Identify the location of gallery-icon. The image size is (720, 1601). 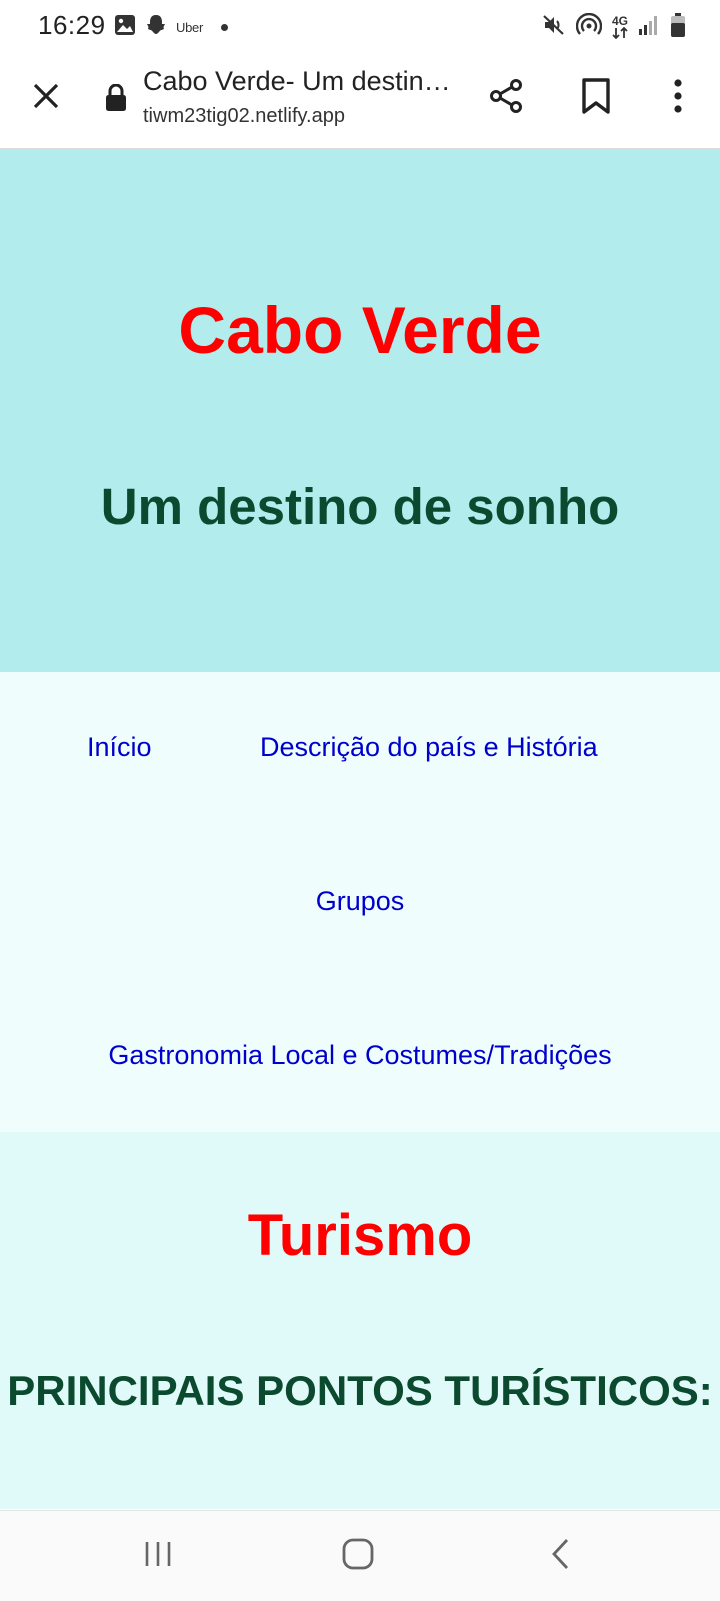
(125, 27).